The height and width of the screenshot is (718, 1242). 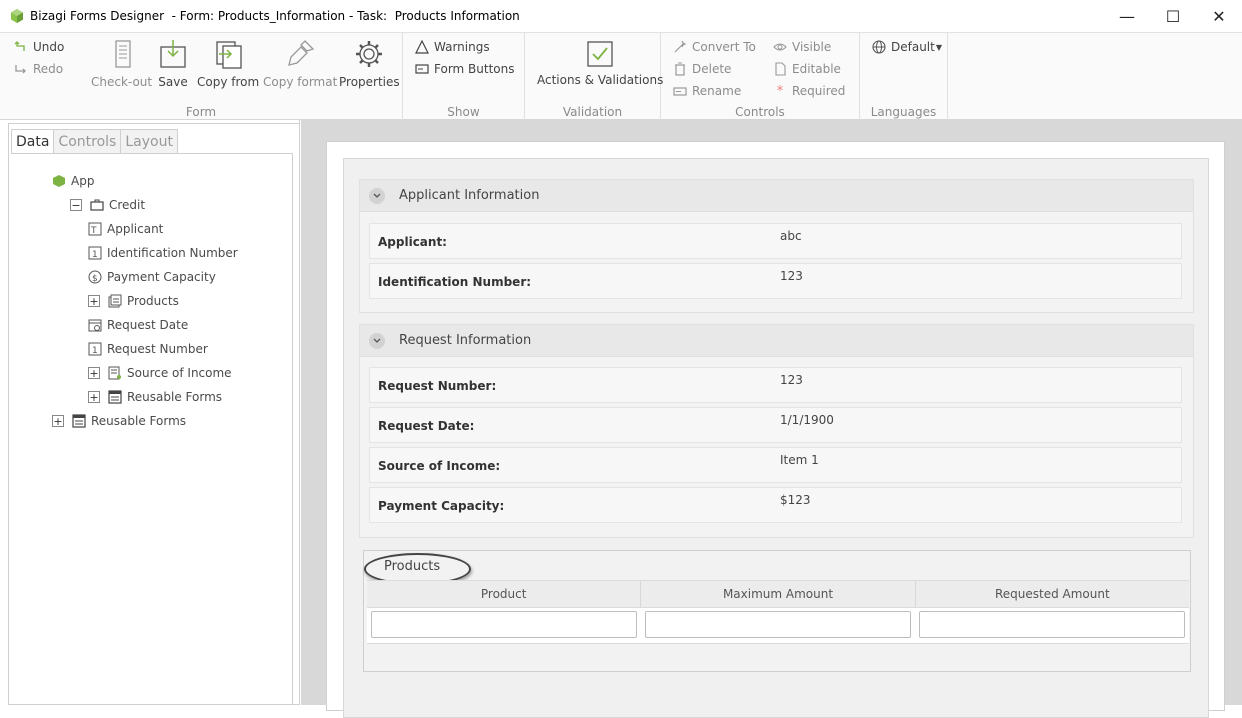 I want to click on tree-item-applicant: T Applicant, so click(x=125, y=229).